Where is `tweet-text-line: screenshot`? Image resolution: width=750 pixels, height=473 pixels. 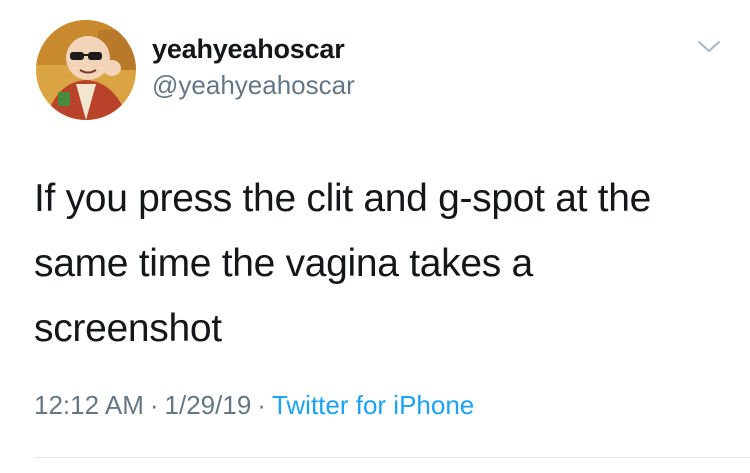
tweet-text-line: screenshot is located at coordinates (128, 328).